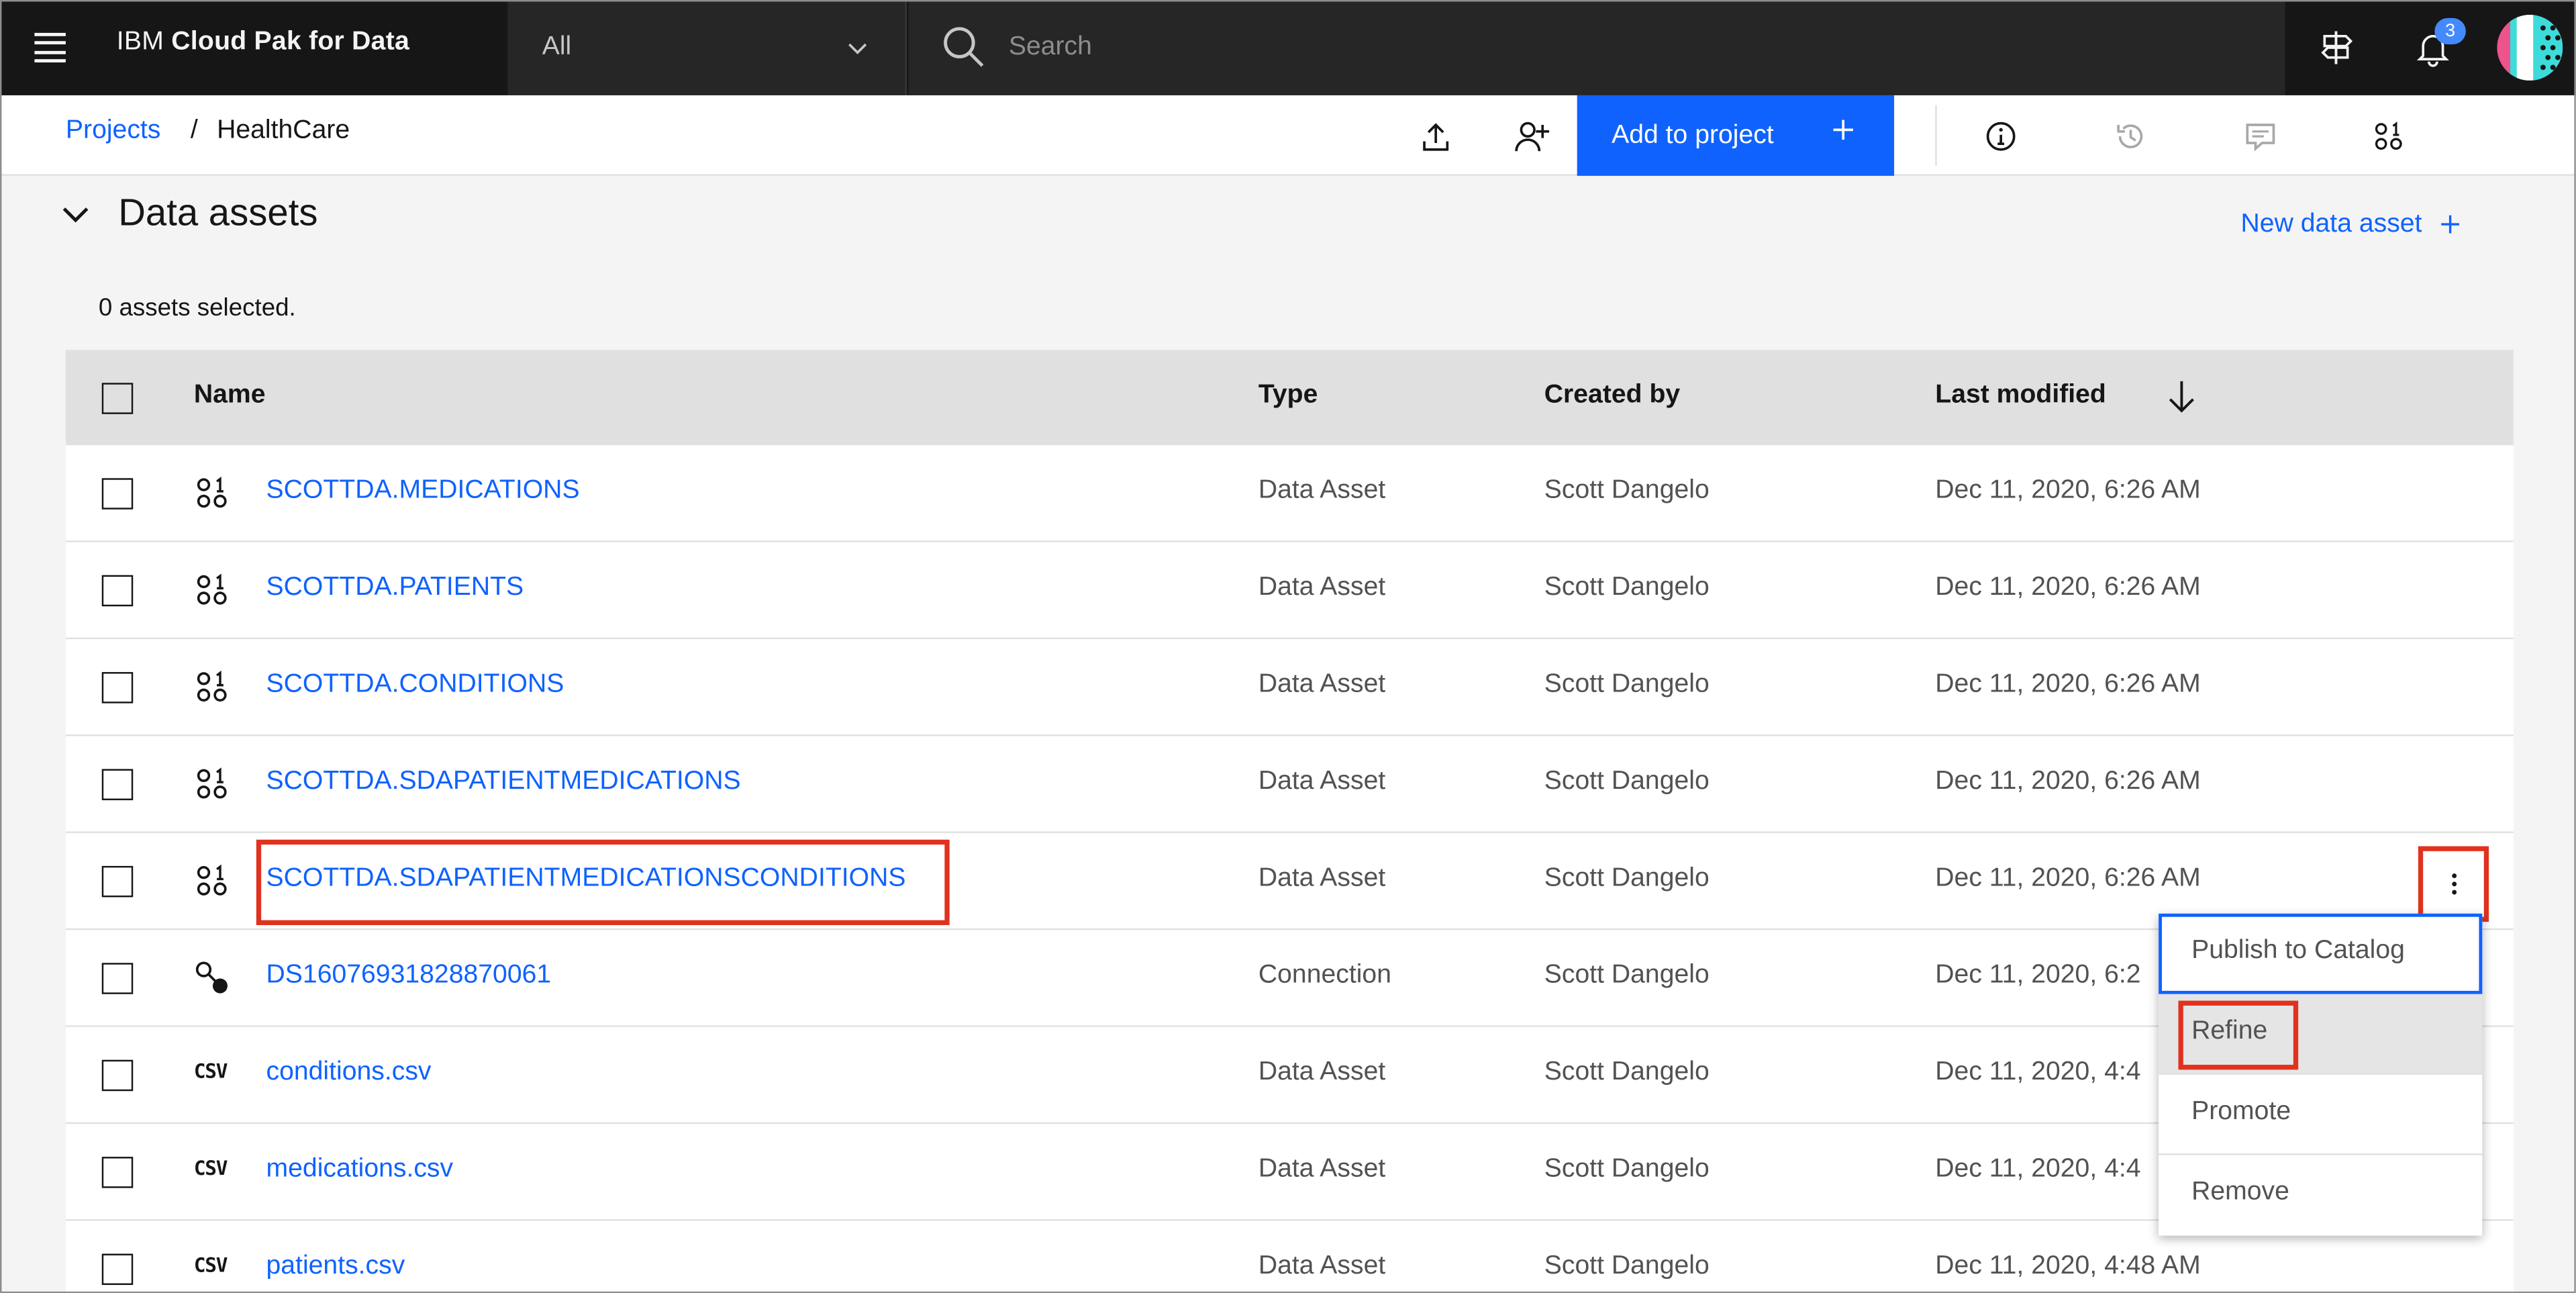  What do you see at coordinates (349, 1073) in the screenshot?
I see `asset-name-link: conditions.csv` at bounding box center [349, 1073].